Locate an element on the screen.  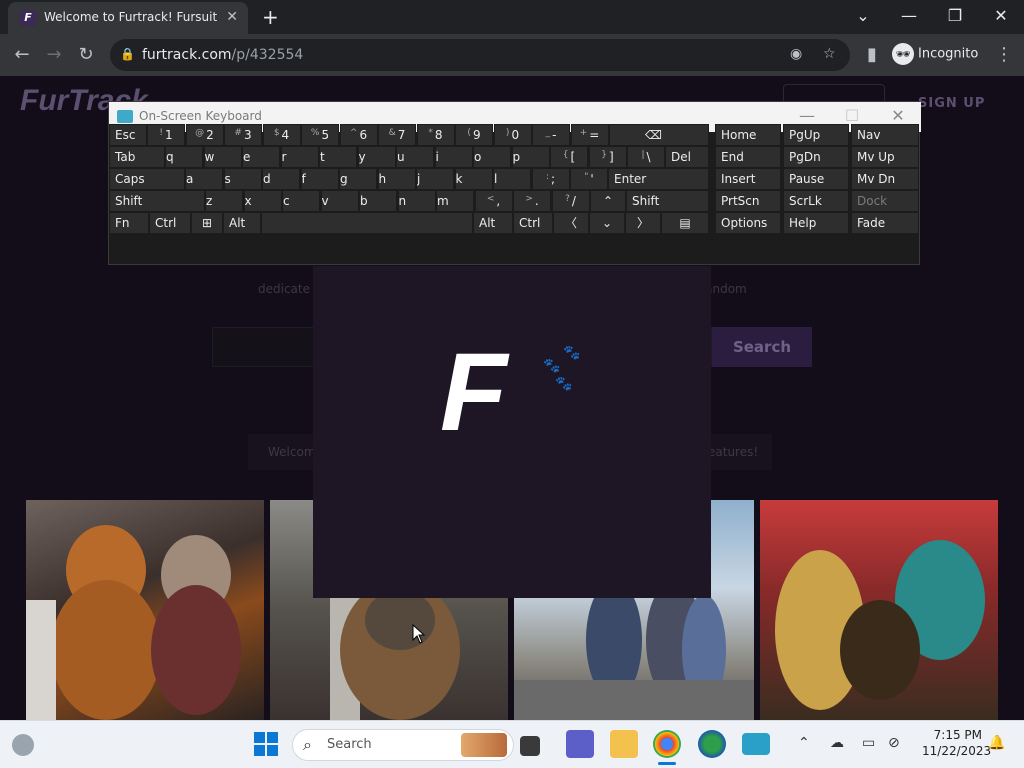
key-scrlk: ScrLk is located at coordinates (816, 201).